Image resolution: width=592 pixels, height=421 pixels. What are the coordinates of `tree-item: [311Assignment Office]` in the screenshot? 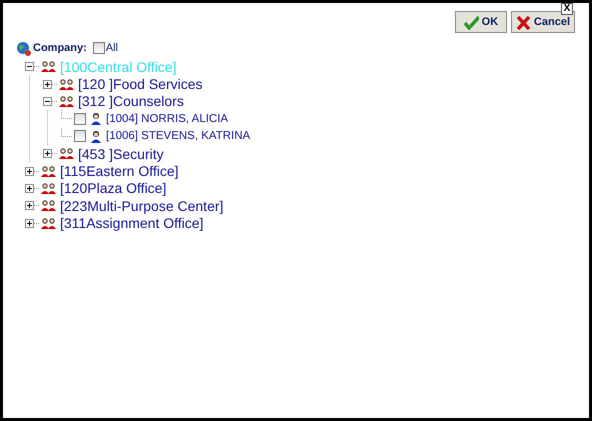 It's located at (132, 223).